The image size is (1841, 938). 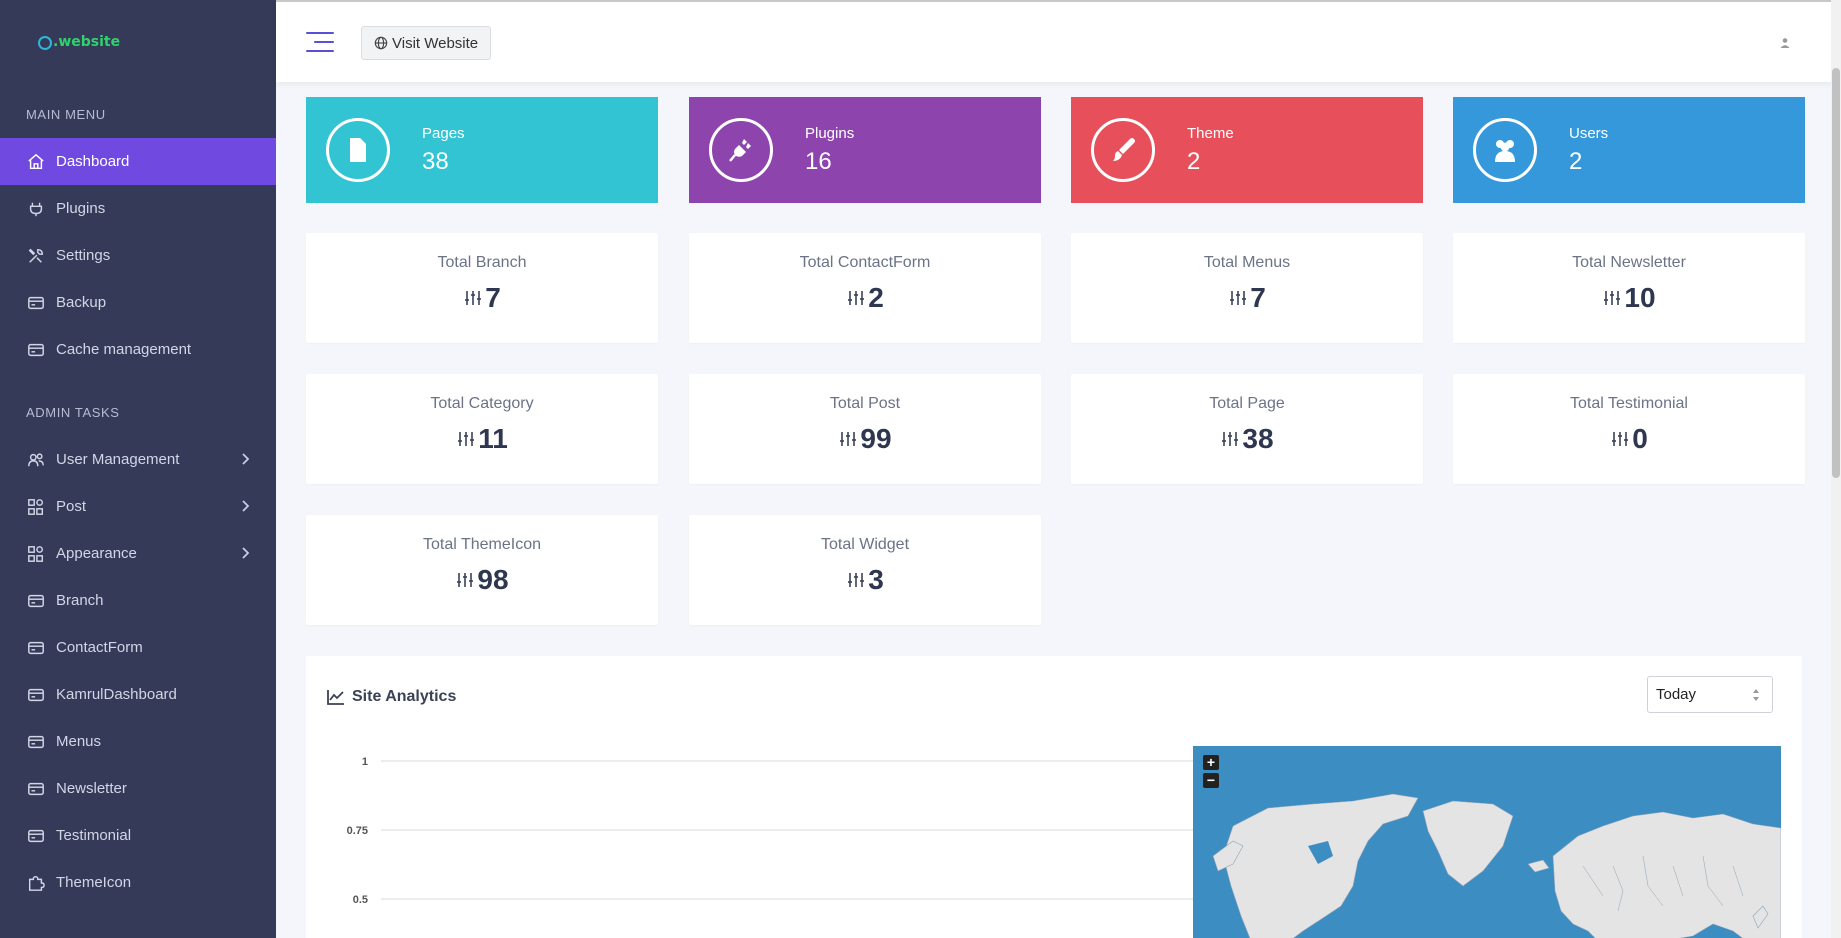 I want to click on total-card-total-menus: Total Menus 7, so click(x=1247, y=288).